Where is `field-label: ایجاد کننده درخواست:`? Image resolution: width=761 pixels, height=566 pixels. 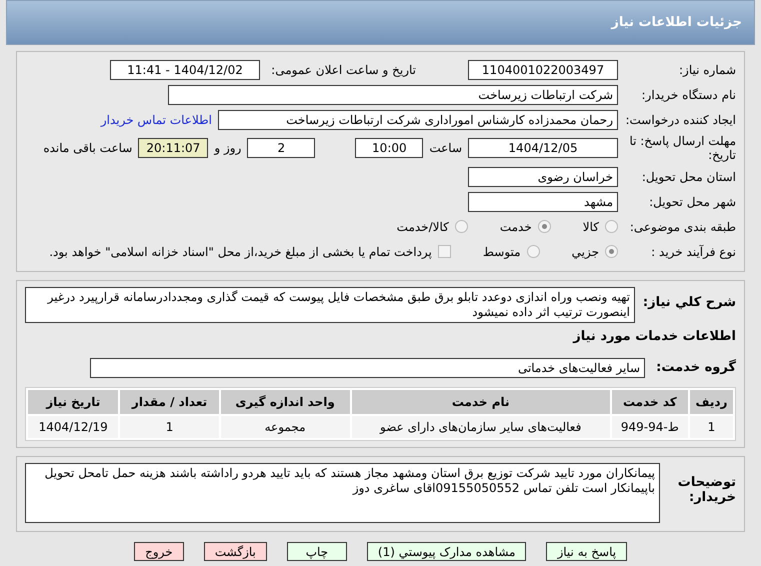 field-label: ایجاد کننده درخواست: is located at coordinates (680, 119).